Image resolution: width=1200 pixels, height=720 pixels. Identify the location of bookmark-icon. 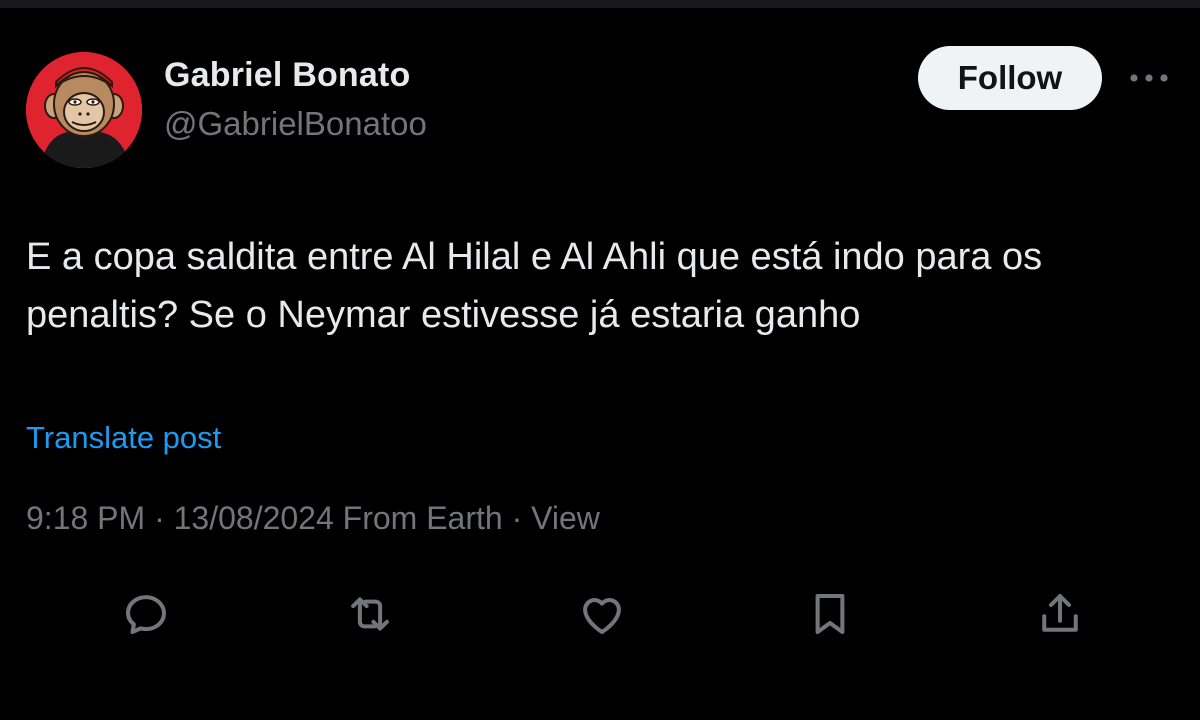
(830, 614).